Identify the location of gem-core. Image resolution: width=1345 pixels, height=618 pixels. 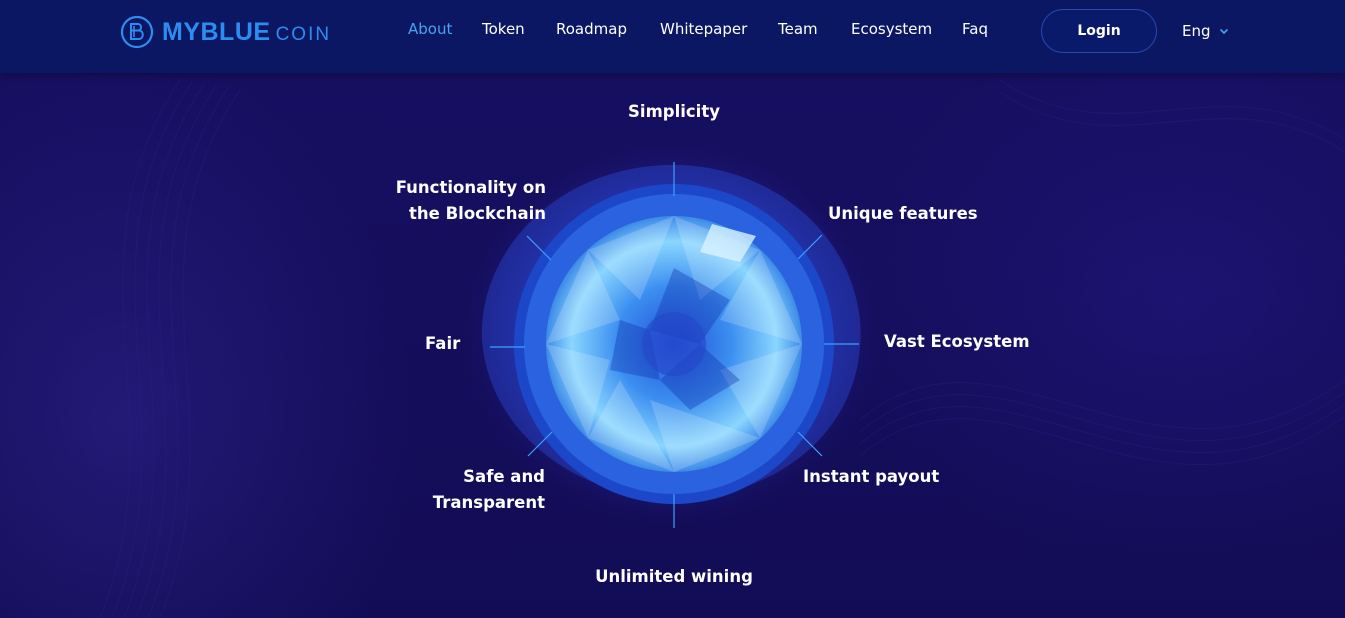
(674, 344).